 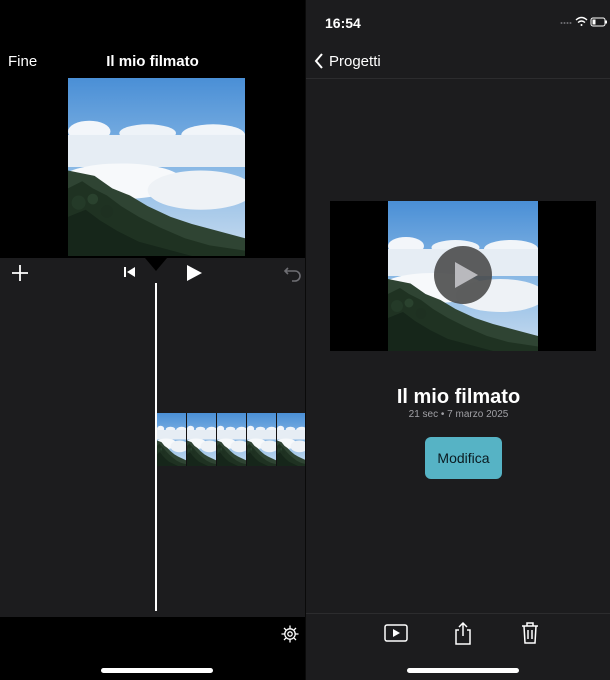 I want to click on back-label: Progetti, so click(x=355, y=61).